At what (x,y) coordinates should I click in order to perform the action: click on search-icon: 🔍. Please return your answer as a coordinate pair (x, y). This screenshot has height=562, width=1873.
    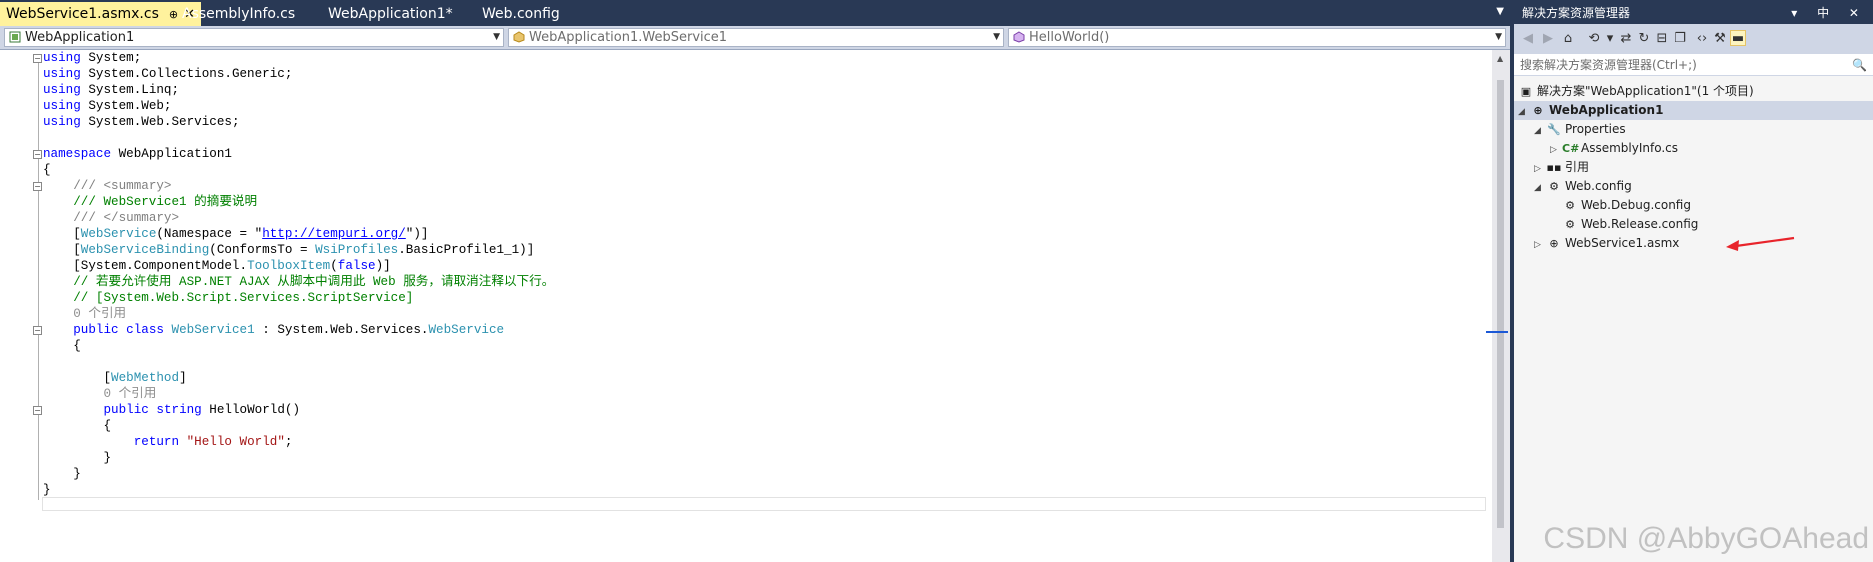
    Looking at the image, I should click on (1859, 65).